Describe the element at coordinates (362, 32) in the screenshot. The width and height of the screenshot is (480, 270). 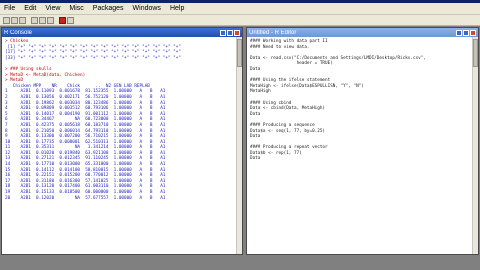
I see `editor-titlebar: Untitled - R Editor` at that location.